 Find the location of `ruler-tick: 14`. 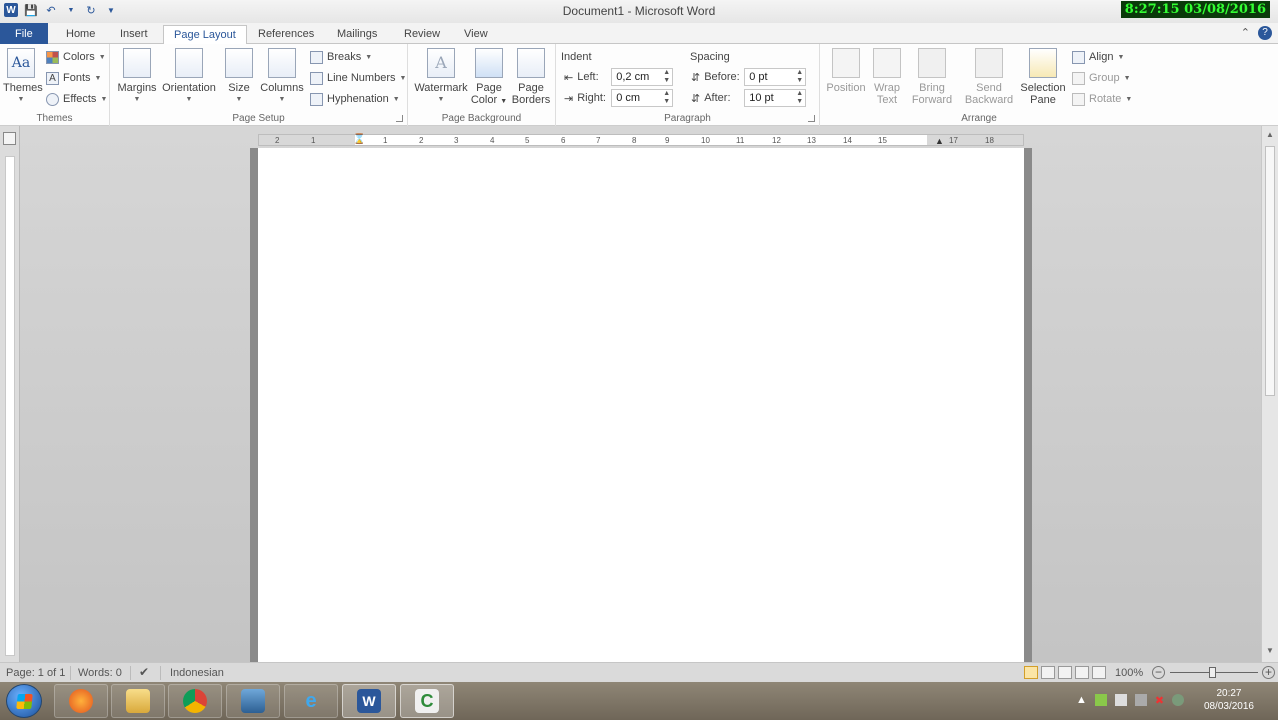

ruler-tick: 14 is located at coordinates (847, 140).